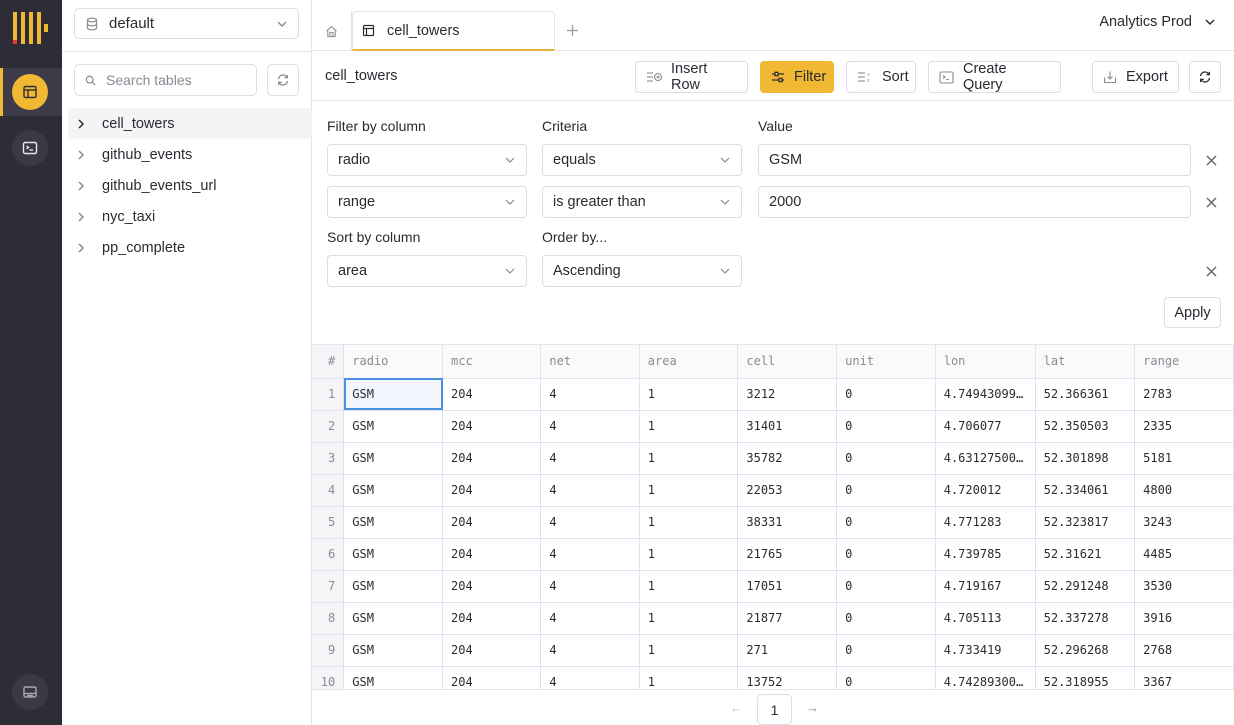  Describe the element at coordinates (190, 123) in the screenshot. I see `table-item-cell-towers: cell_towers` at that location.